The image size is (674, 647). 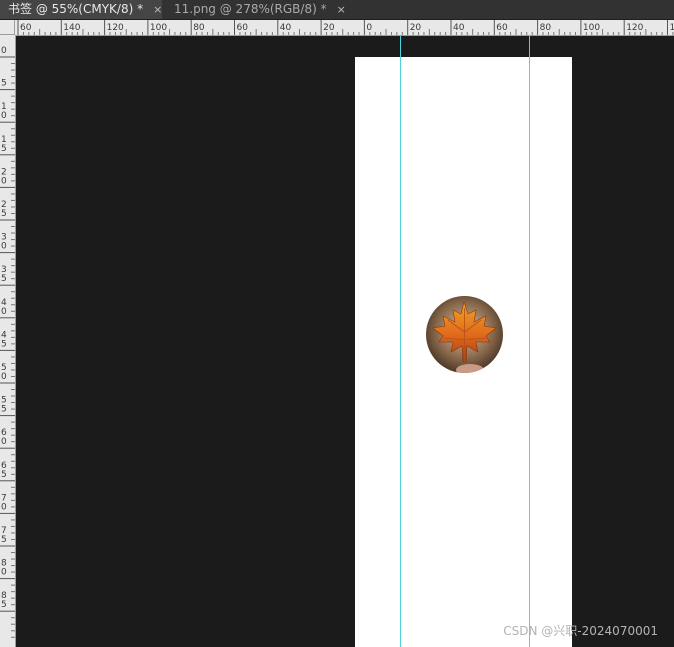 I want to click on vertical-guide-right, so click(x=529, y=341).